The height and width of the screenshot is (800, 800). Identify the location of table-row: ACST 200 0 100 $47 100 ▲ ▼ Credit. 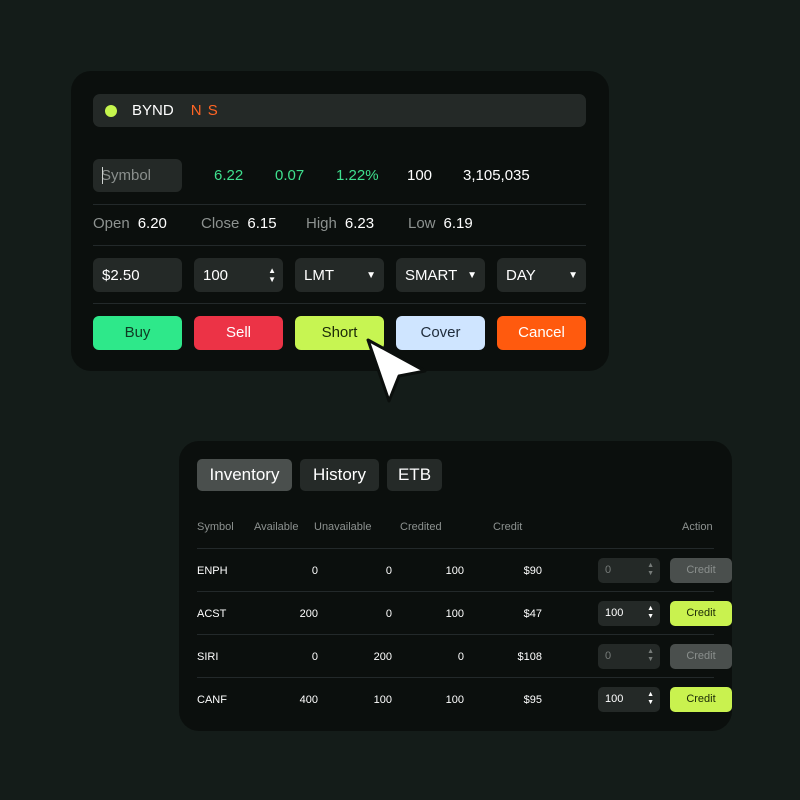
(464, 613).